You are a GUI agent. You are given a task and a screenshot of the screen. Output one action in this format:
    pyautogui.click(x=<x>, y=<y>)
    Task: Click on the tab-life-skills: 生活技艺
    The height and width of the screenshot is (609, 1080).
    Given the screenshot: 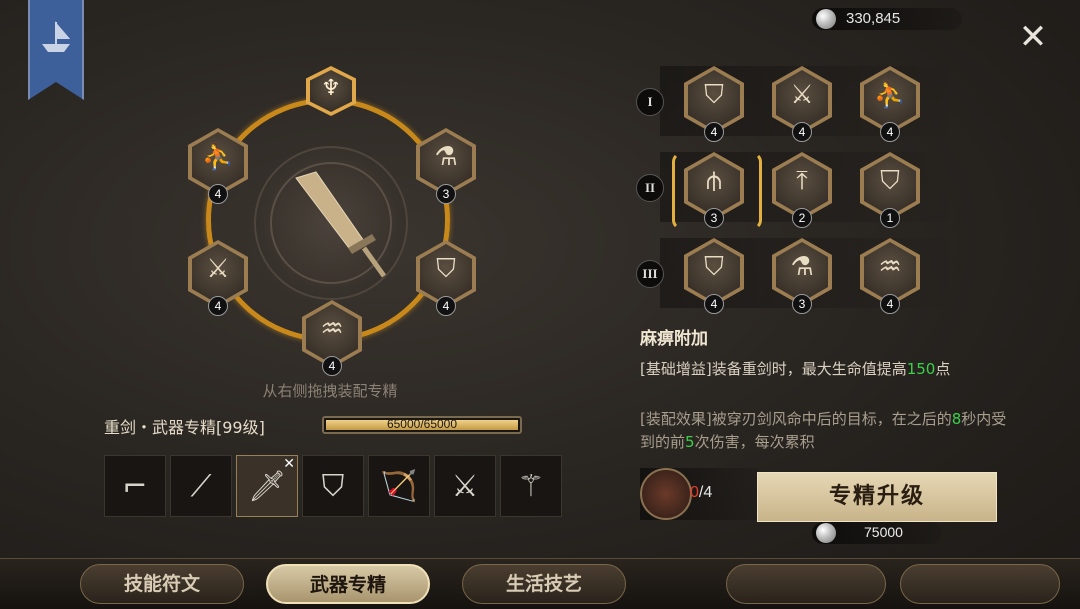 What is the action you would take?
    pyautogui.click(x=544, y=584)
    